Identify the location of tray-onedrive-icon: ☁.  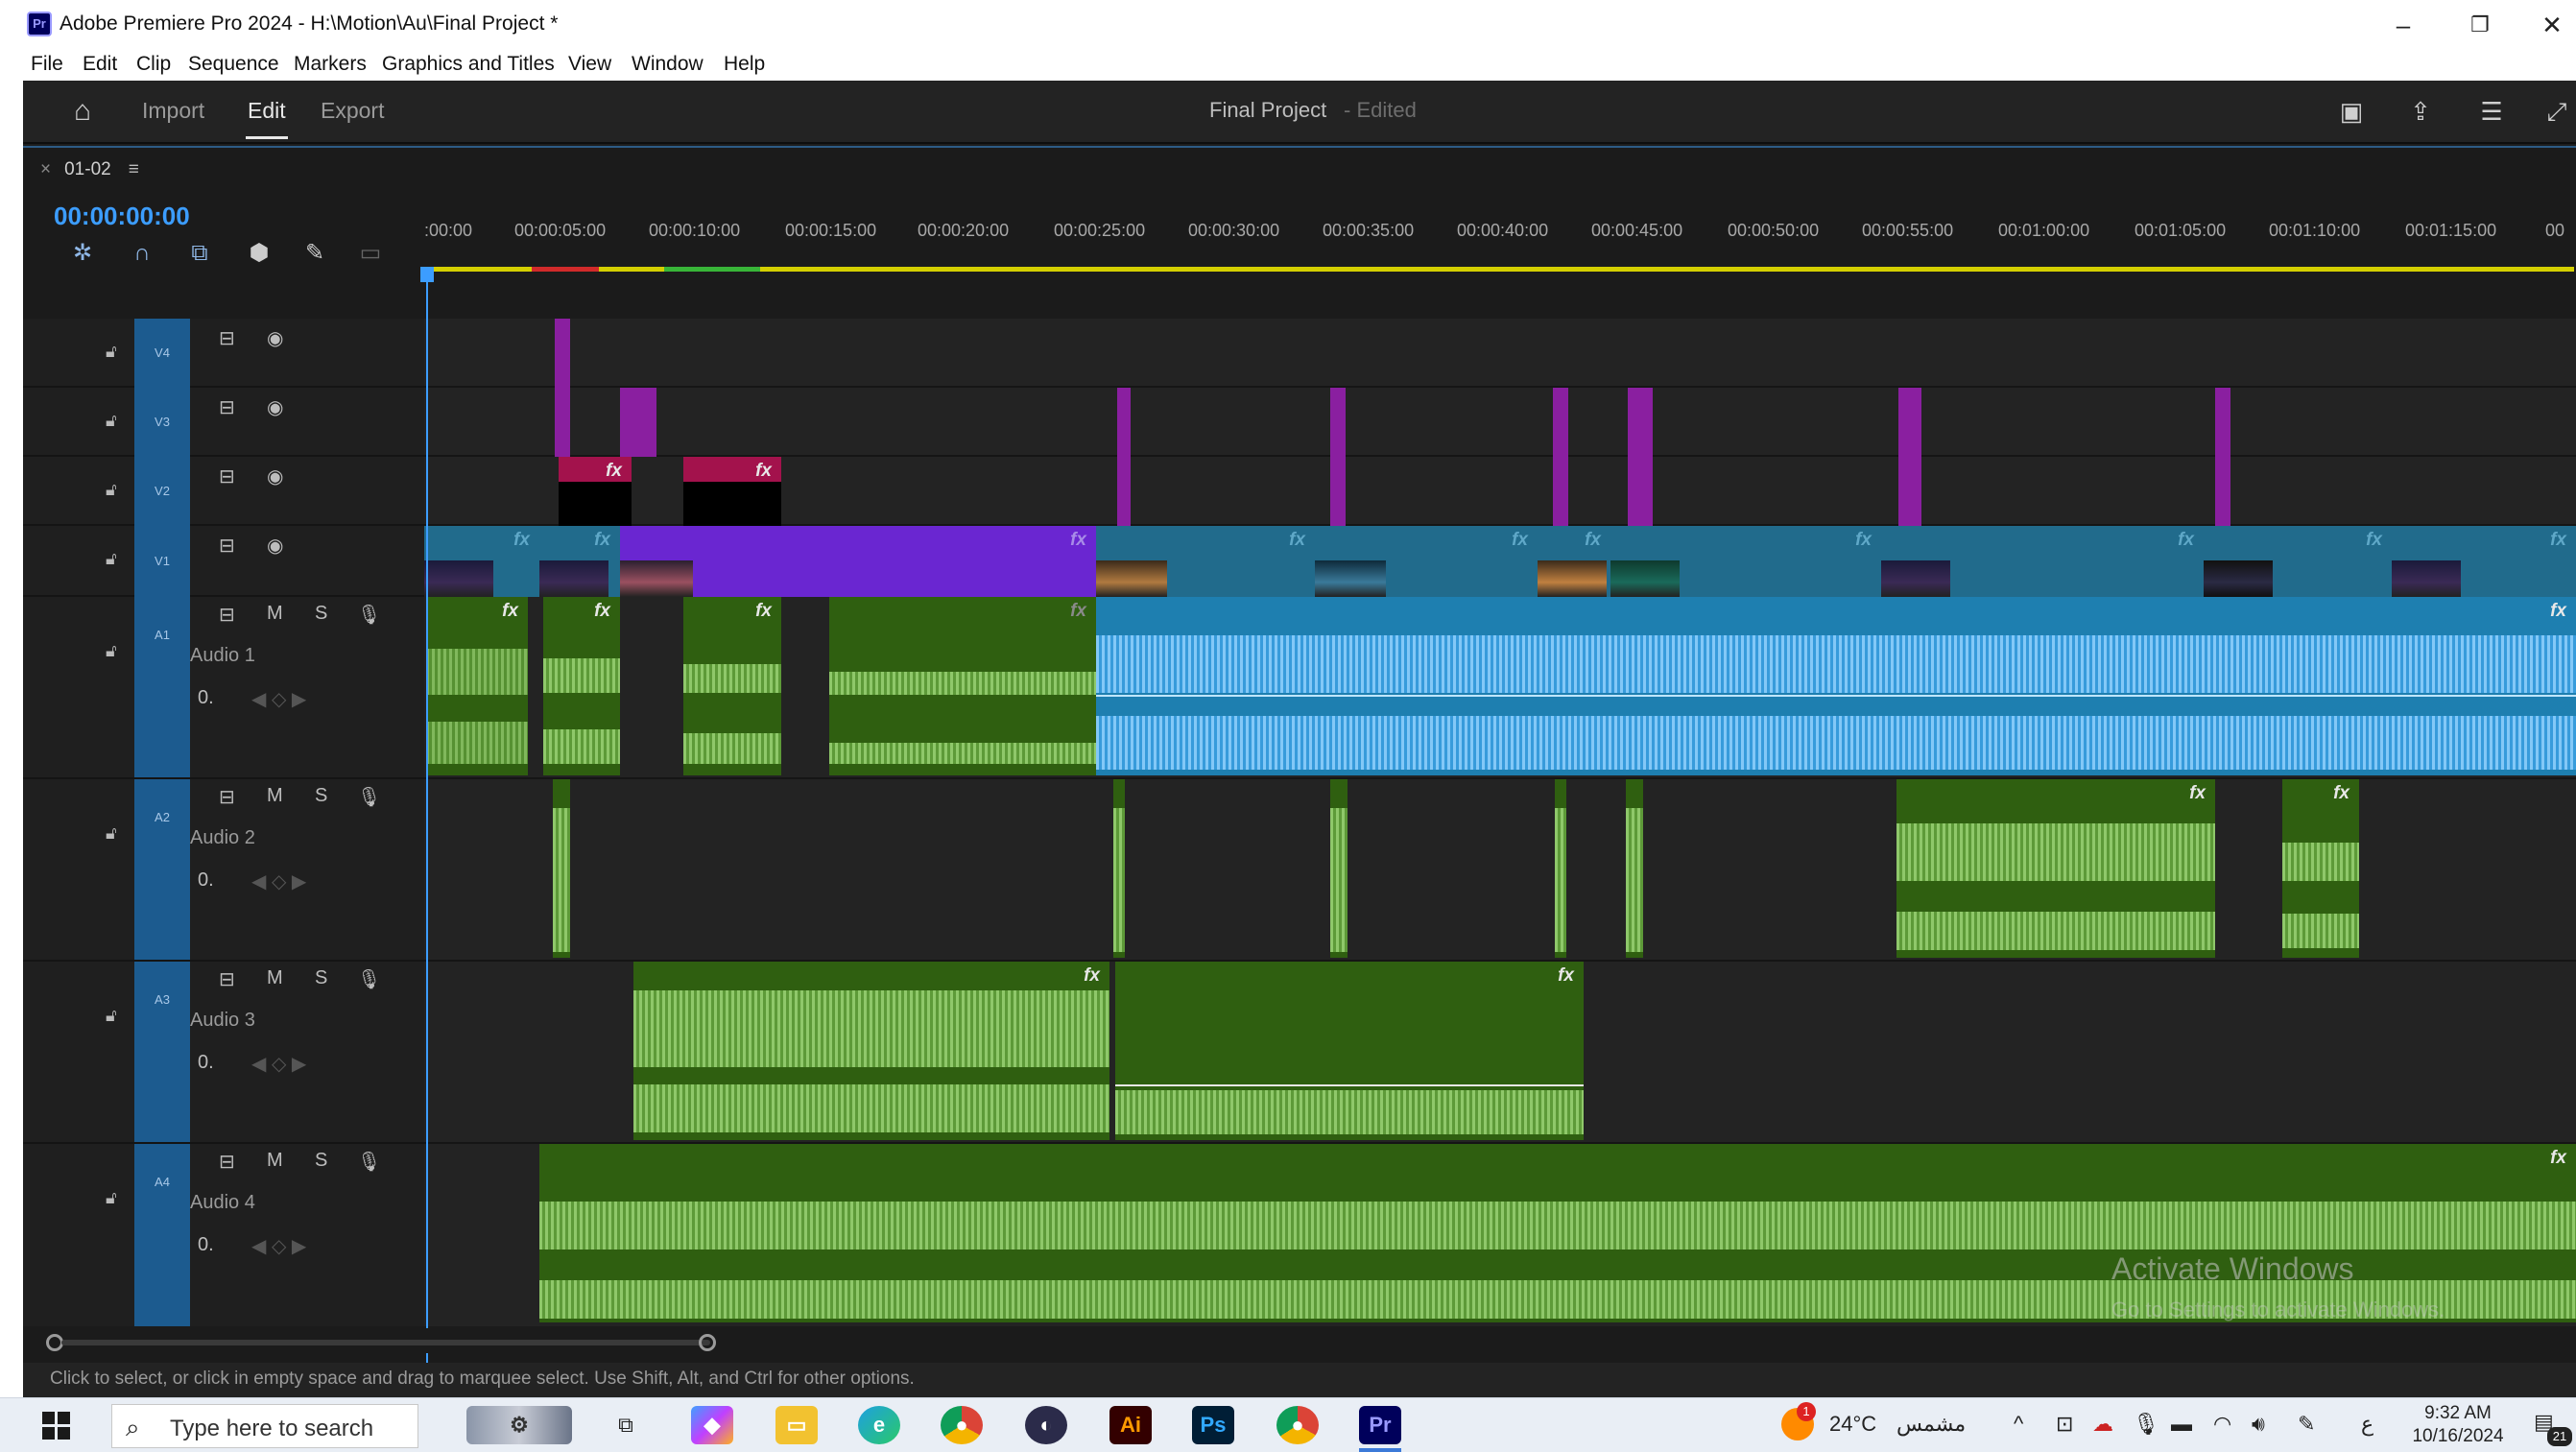
(2102, 1424).